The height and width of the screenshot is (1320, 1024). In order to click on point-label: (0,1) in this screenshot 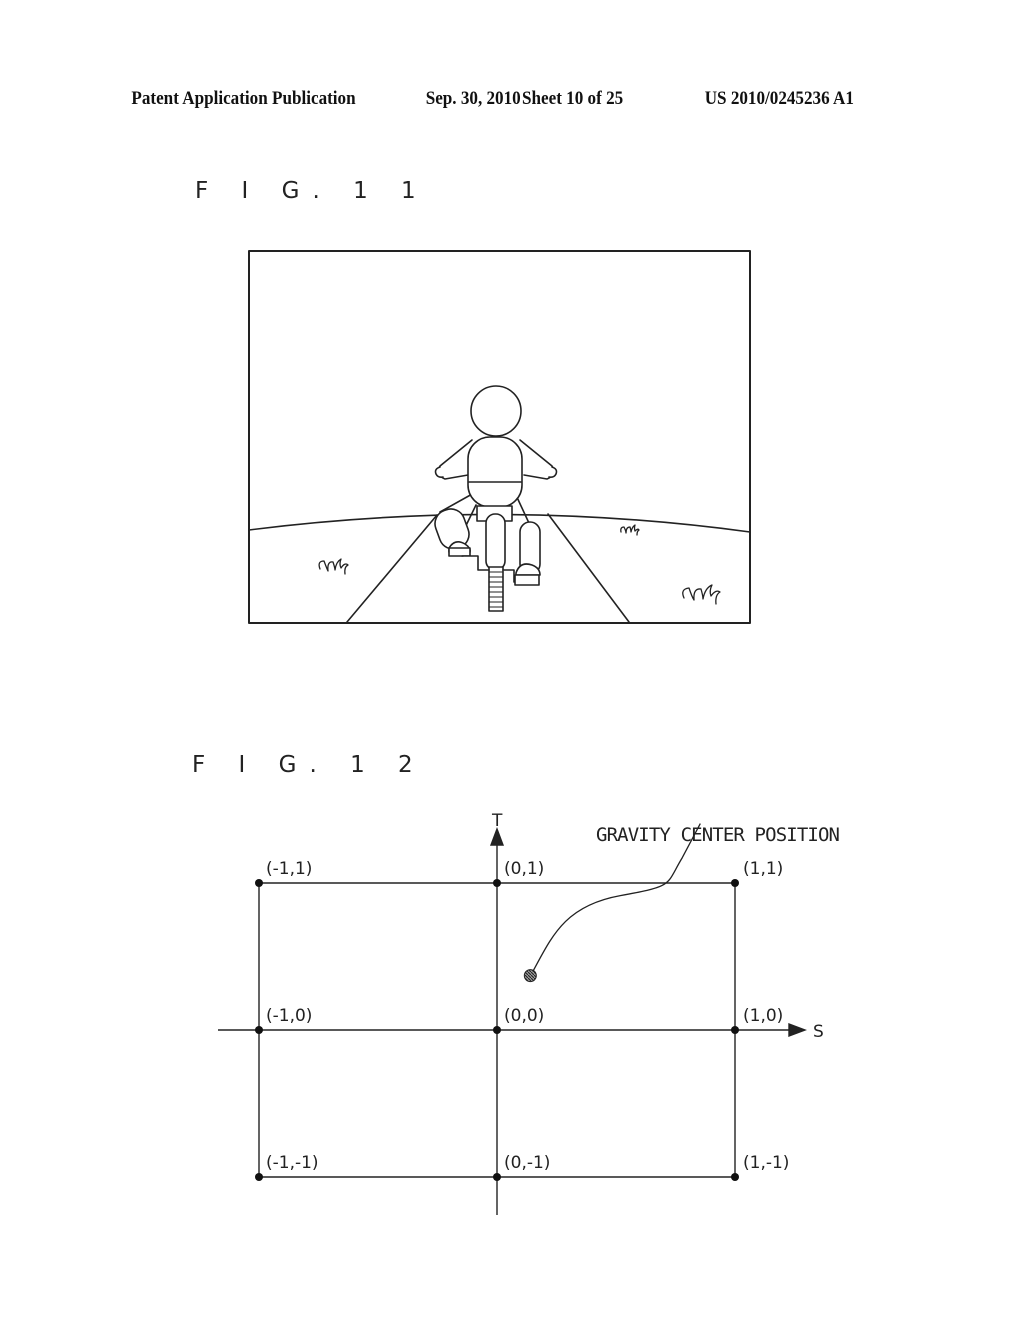, I will do `click(524, 869)`.